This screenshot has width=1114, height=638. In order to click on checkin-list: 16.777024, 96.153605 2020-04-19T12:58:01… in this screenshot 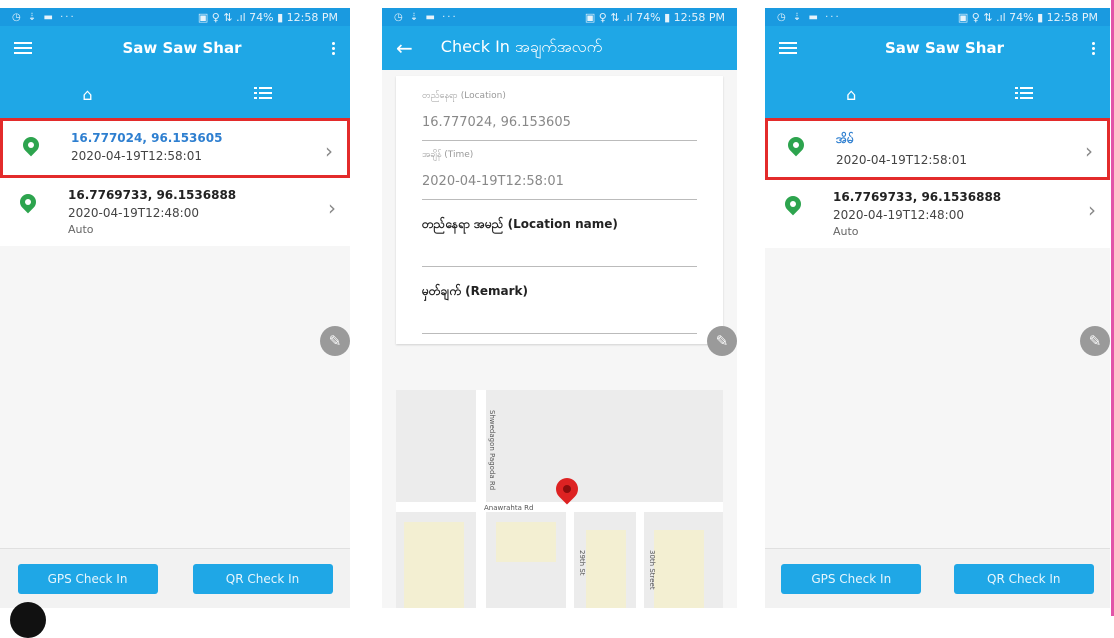, I will do `click(175, 182)`.